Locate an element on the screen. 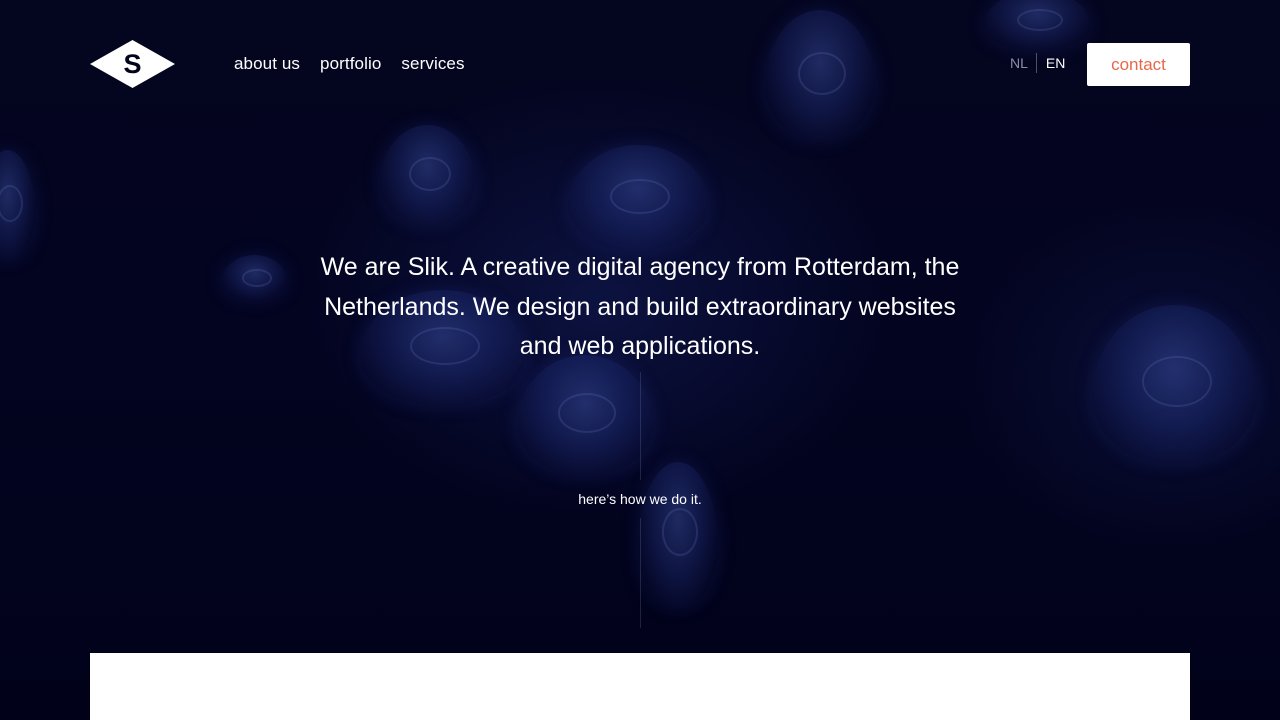 This screenshot has width=1280, height=720. nav-item-about-us: about us is located at coordinates (267, 64).